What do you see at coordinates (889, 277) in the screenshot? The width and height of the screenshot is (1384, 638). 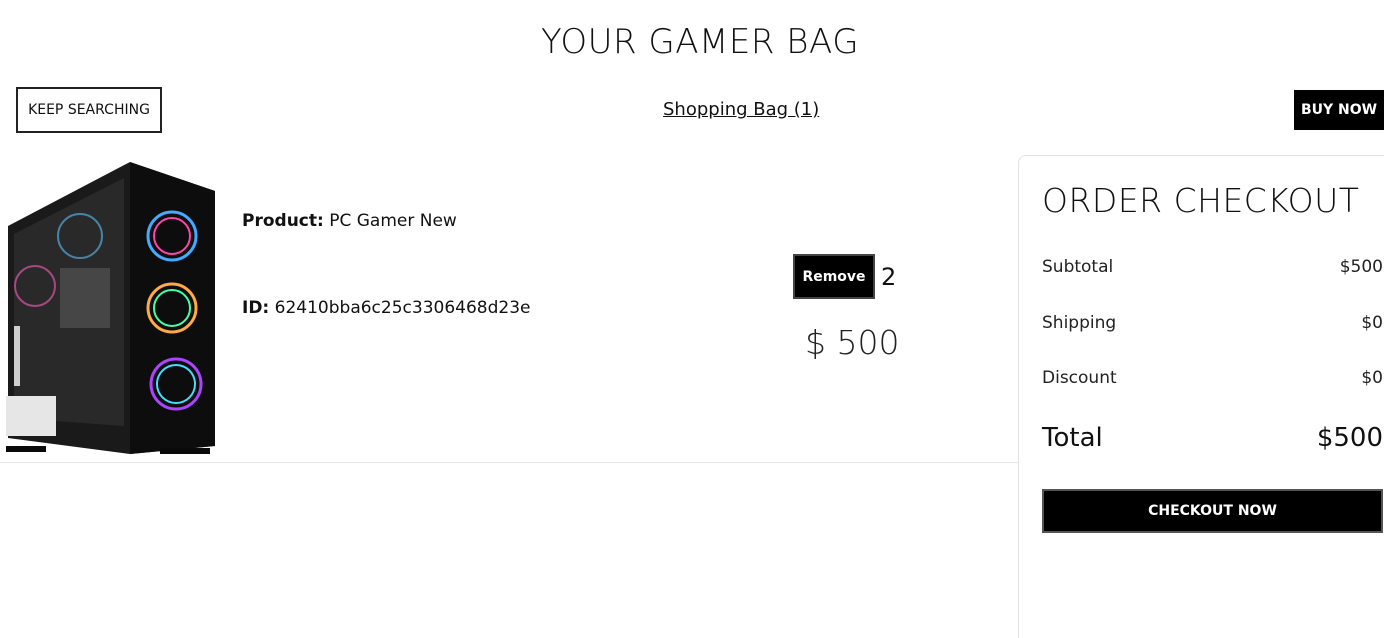 I see `quantity-value: 2` at bounding box center [889, 277].